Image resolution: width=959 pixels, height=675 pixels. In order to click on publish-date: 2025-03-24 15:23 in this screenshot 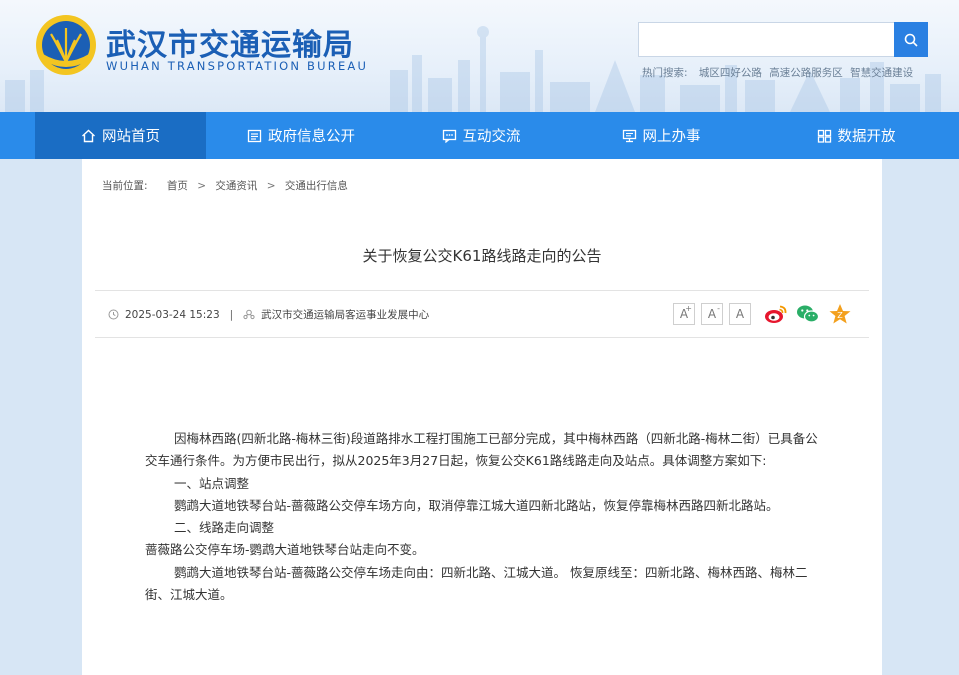, I will do `click(172, 314)`.